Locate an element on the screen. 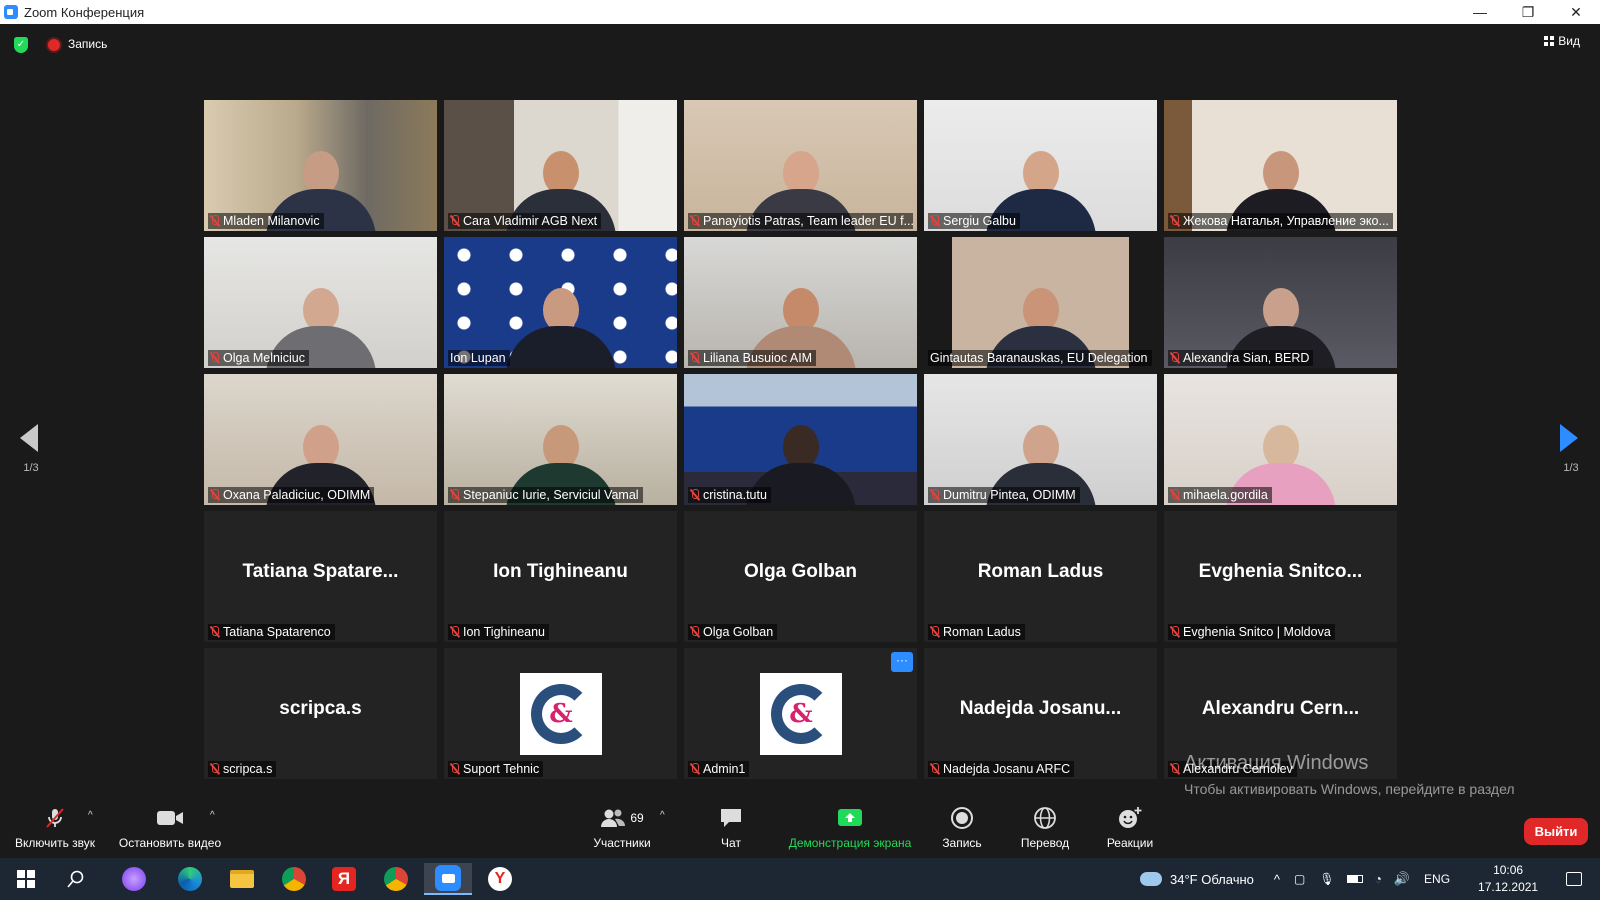 Image resolution: width=1600 pixels, height=900 pixels. microphone-tray-icon: 🎙 is located at coordinates (1326, 879).